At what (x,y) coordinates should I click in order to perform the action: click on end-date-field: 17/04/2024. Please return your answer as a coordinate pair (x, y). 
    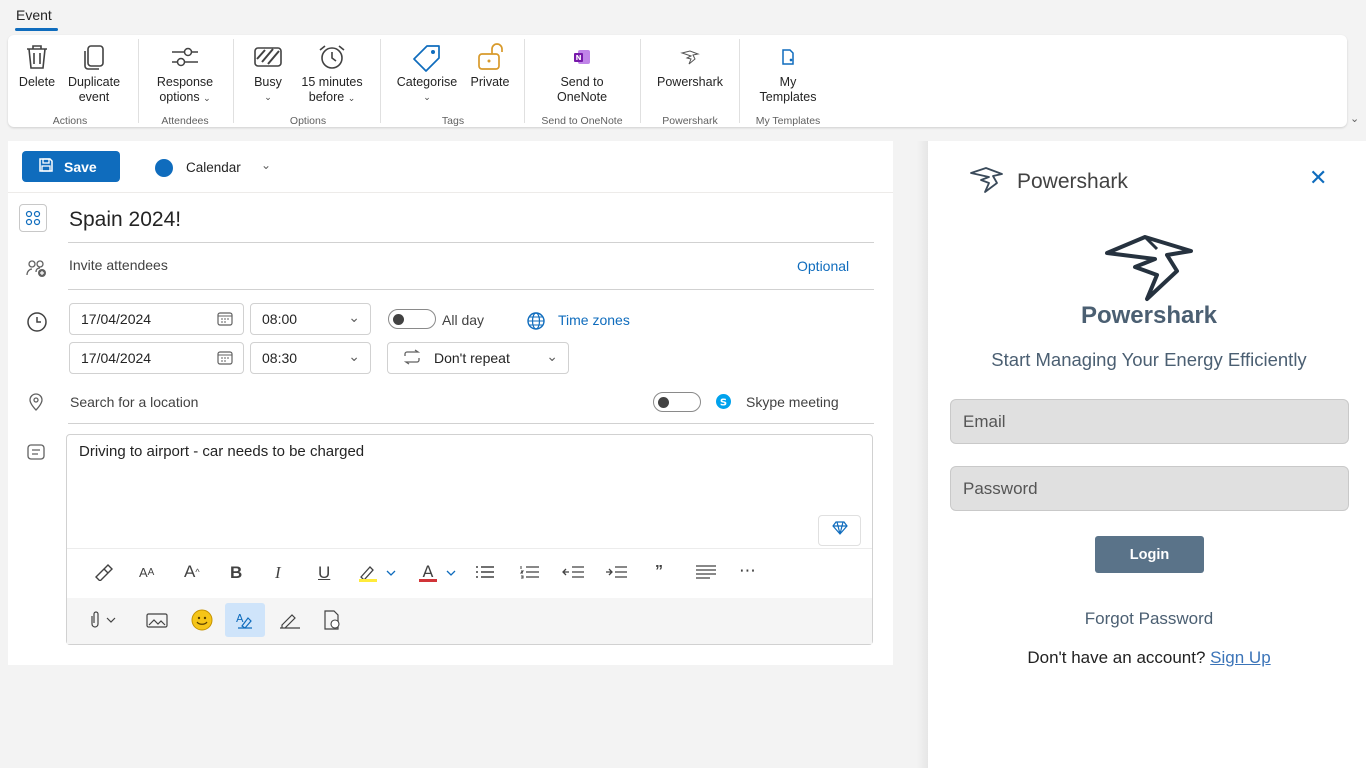
    Looking at the image, I should click on (156, 358).